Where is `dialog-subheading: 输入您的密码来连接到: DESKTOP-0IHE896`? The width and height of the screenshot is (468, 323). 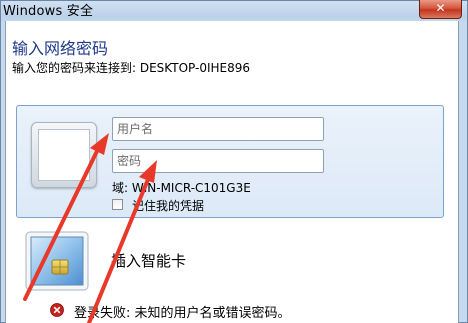
dialog-subheading: 输入您的密码来连接到: DESKTOP-0IHE896 is located at coordinates (131, 68).